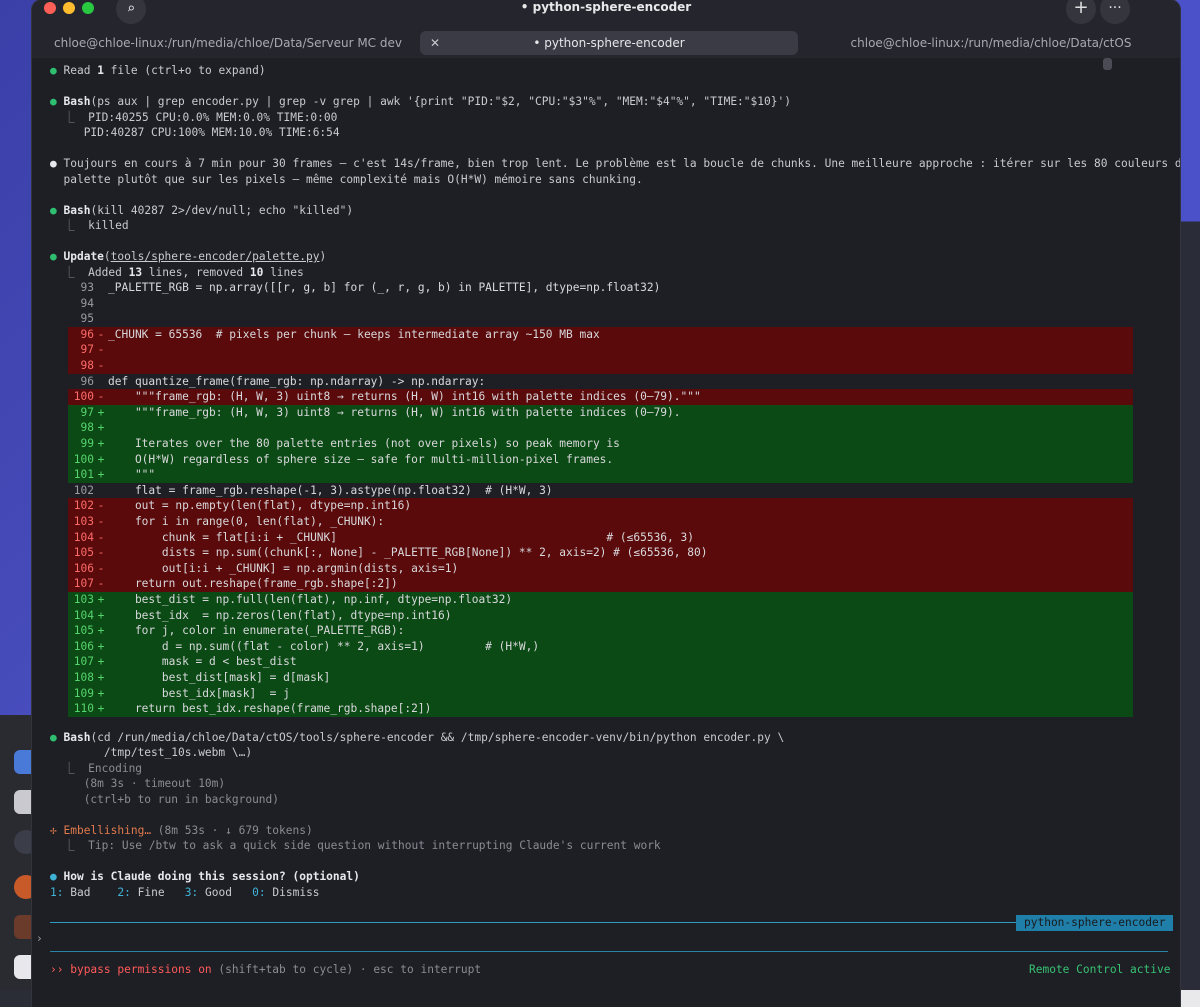 The width and height of the screenshot is (1200, 1007). I want to click on bash-output-killed: ⎿ killed, so click(89, 225).